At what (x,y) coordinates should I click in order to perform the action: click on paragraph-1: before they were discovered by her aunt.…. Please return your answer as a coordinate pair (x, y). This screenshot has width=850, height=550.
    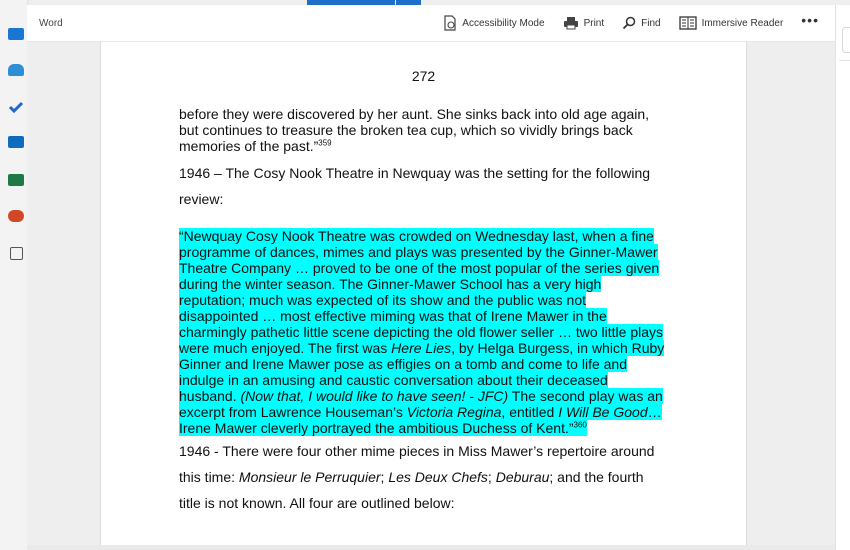
    Looking at the image, I should click on (414, 130).